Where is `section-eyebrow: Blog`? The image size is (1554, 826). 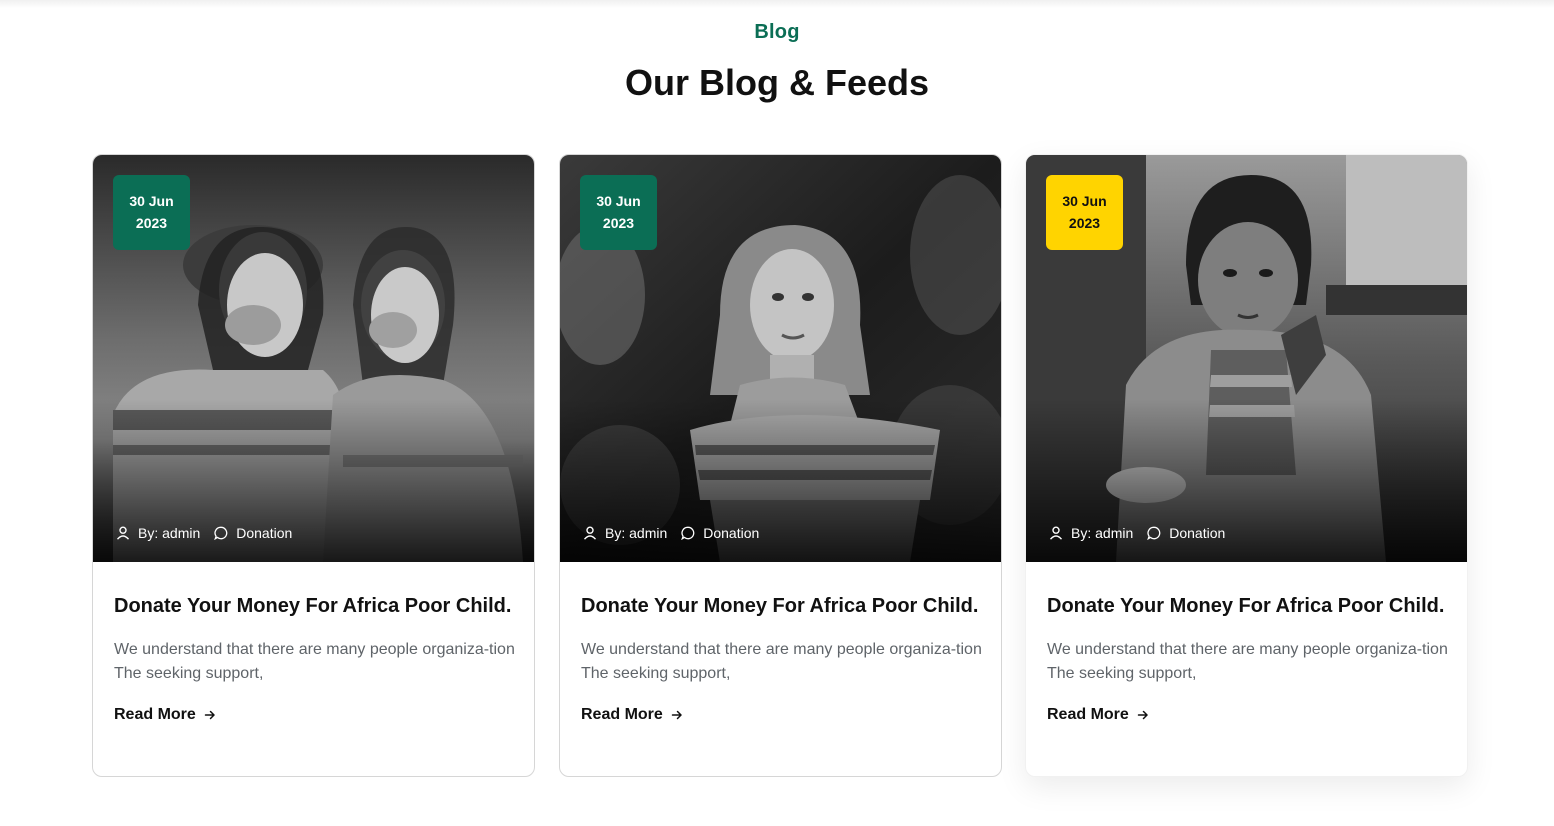 section-eyebrow: Blog is located at coordinates (777, 32).